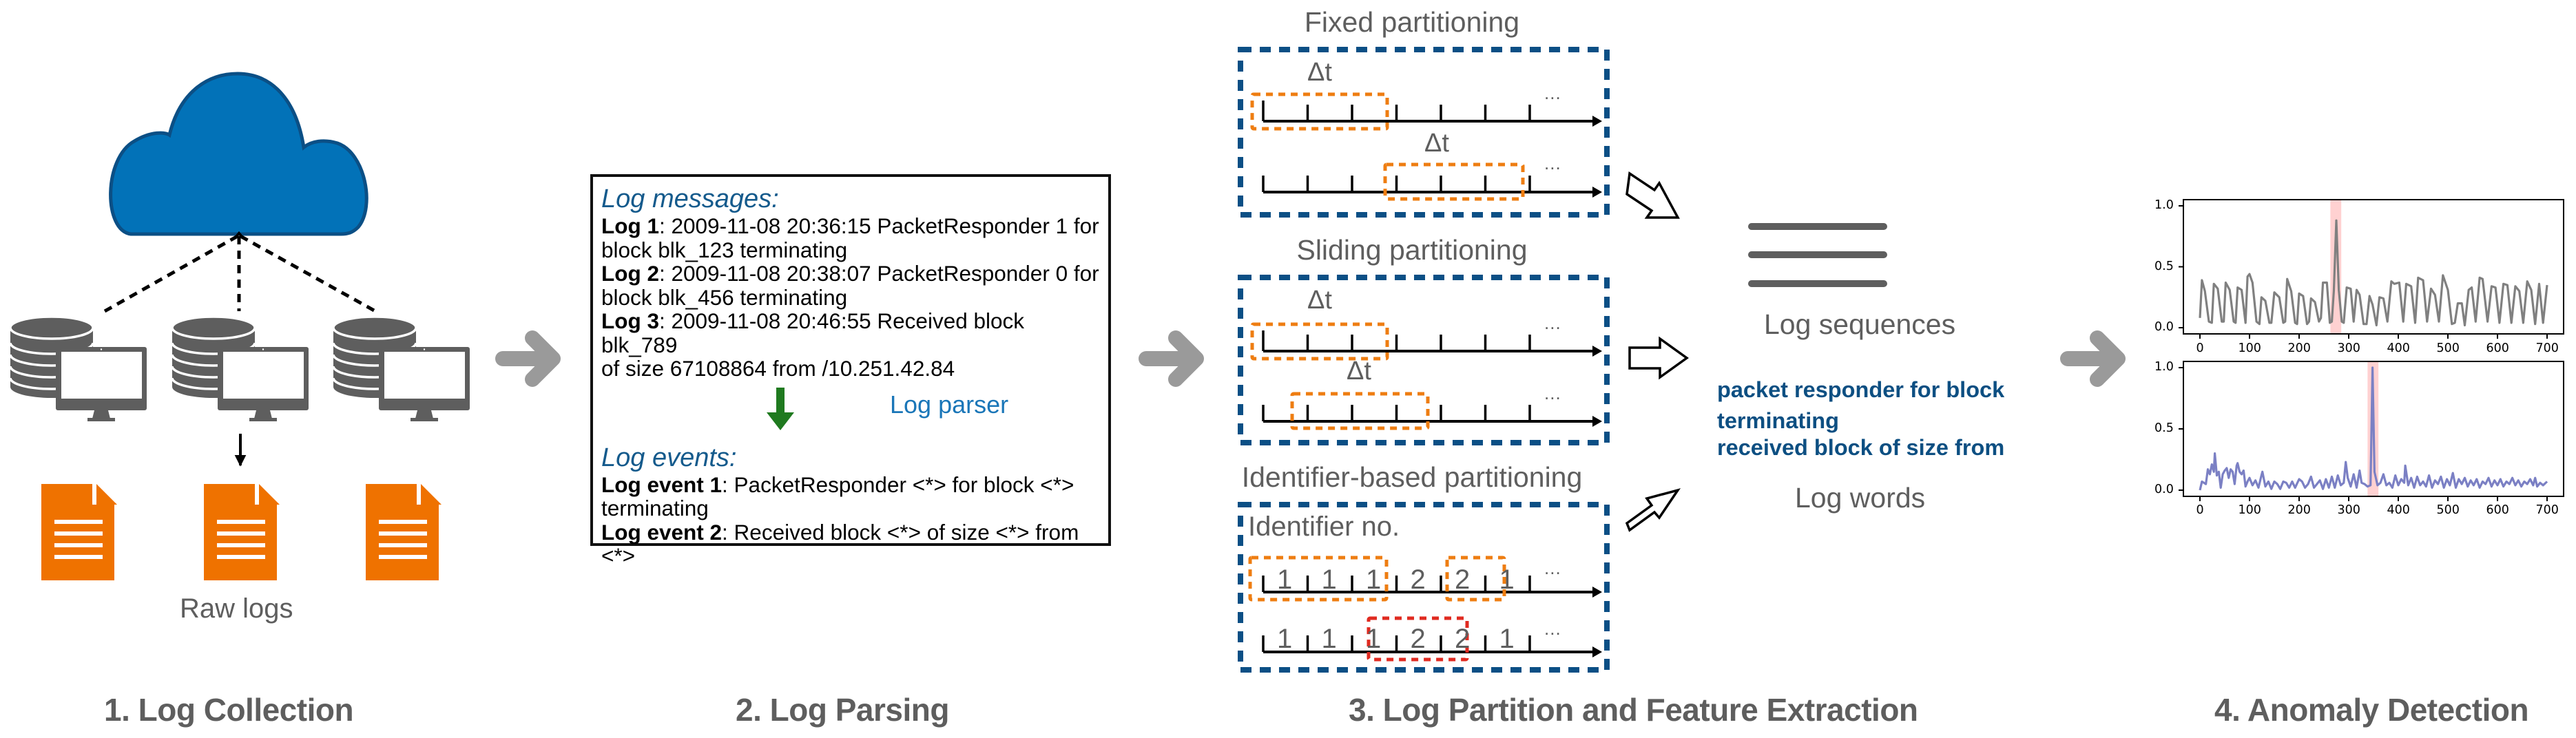 This screenshot has height=738, width=2576. Describe the element at coordinates (1324, 527) in the screenshot. I see `identifier-axis-label: Identifier no.` at that location.